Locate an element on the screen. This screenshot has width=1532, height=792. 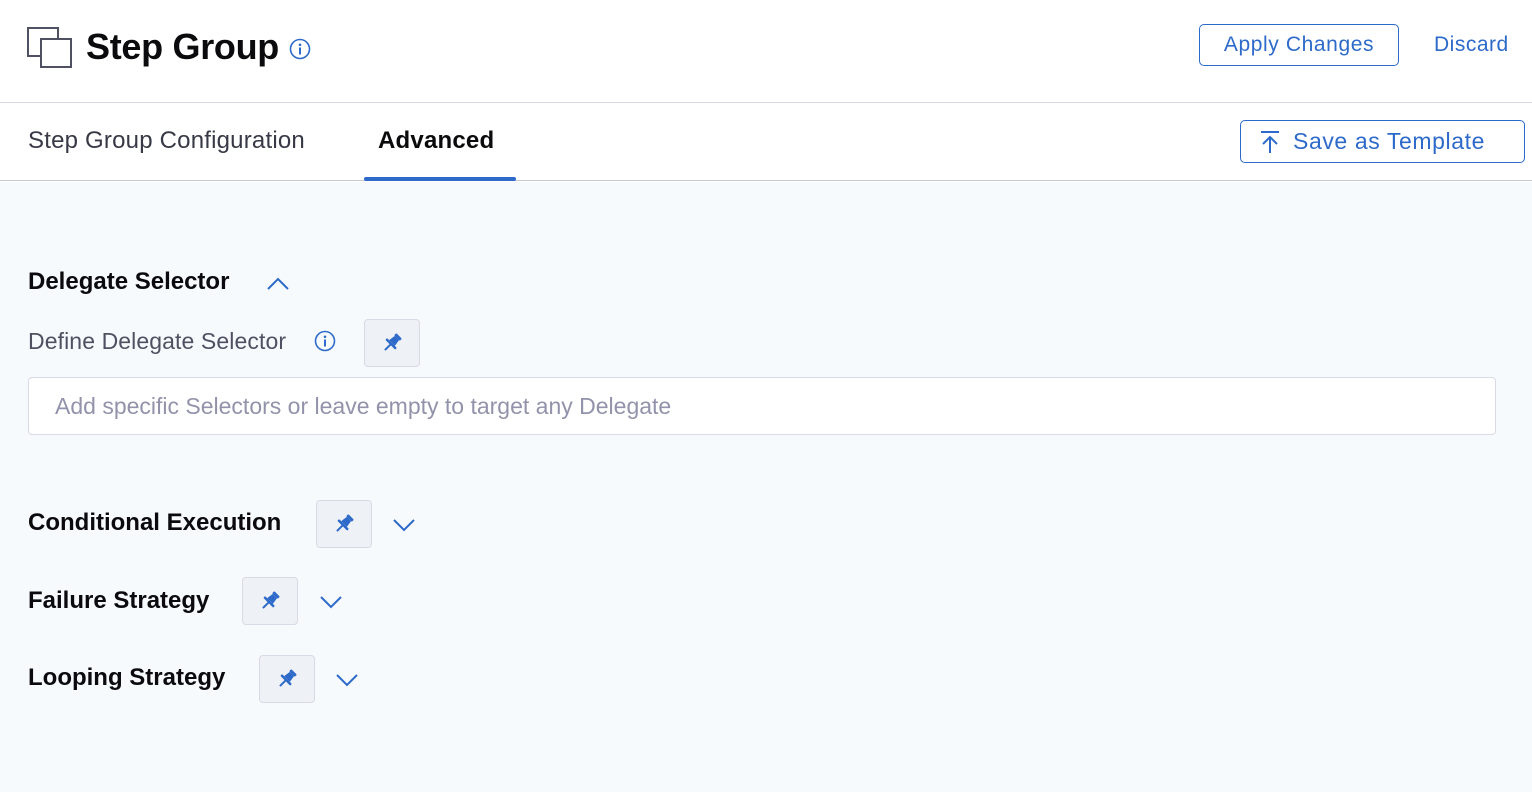
delegate-selector-title: Delegate Selector is located at coordinates (128, 282).